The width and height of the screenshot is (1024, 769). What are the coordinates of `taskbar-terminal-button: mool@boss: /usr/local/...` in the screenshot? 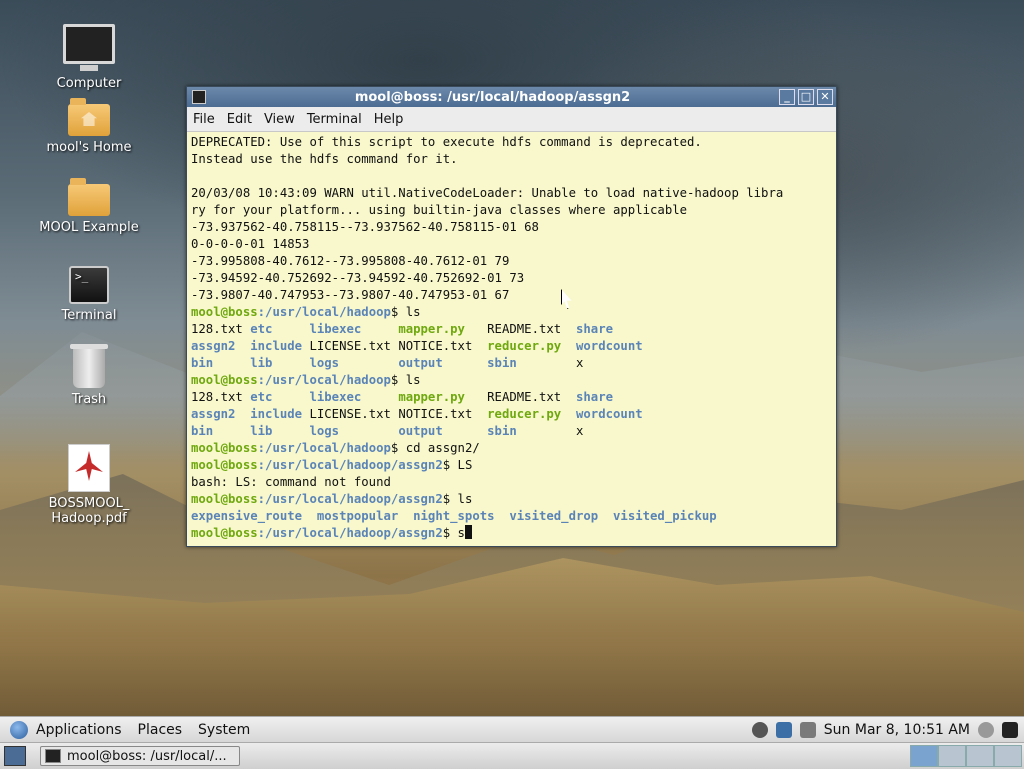 It's located at (140, 756).